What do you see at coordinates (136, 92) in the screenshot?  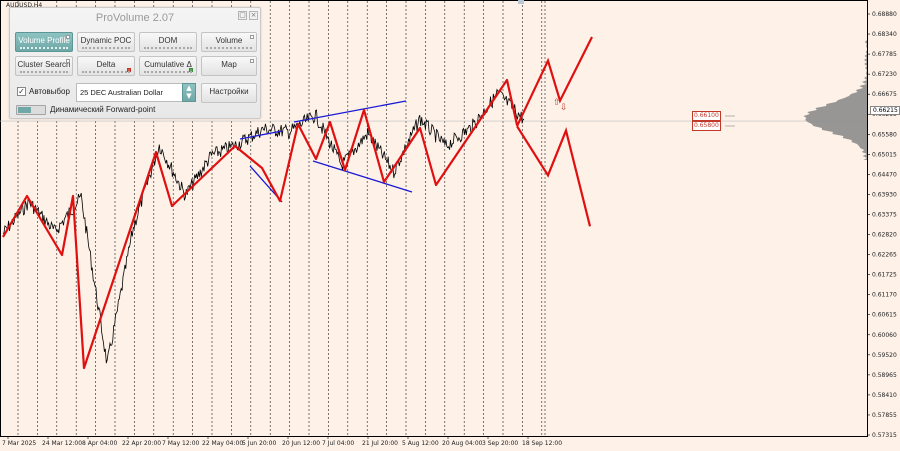 I see `instrument-select: 25 DEC Australian Dollar` at bounding box center [136, 92].